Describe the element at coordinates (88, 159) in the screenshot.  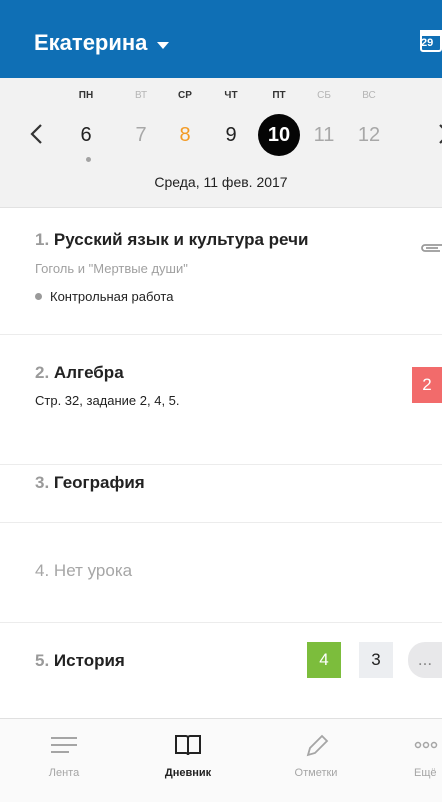
I see `event-dot` at that location.